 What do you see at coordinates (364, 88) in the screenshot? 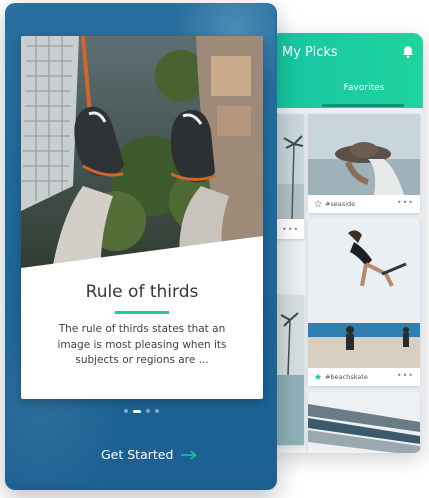
I see `tab-favorites: Favorites` at bounding box center [364, 88].